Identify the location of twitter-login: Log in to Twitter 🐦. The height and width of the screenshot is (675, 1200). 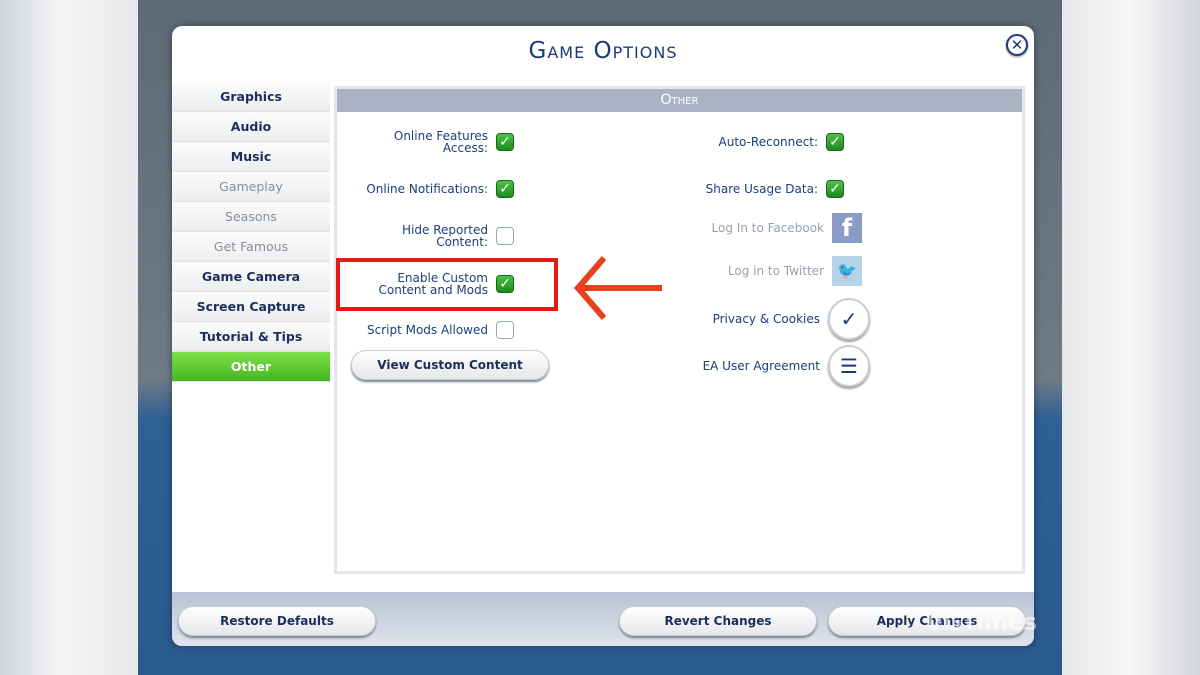
(795, 271).